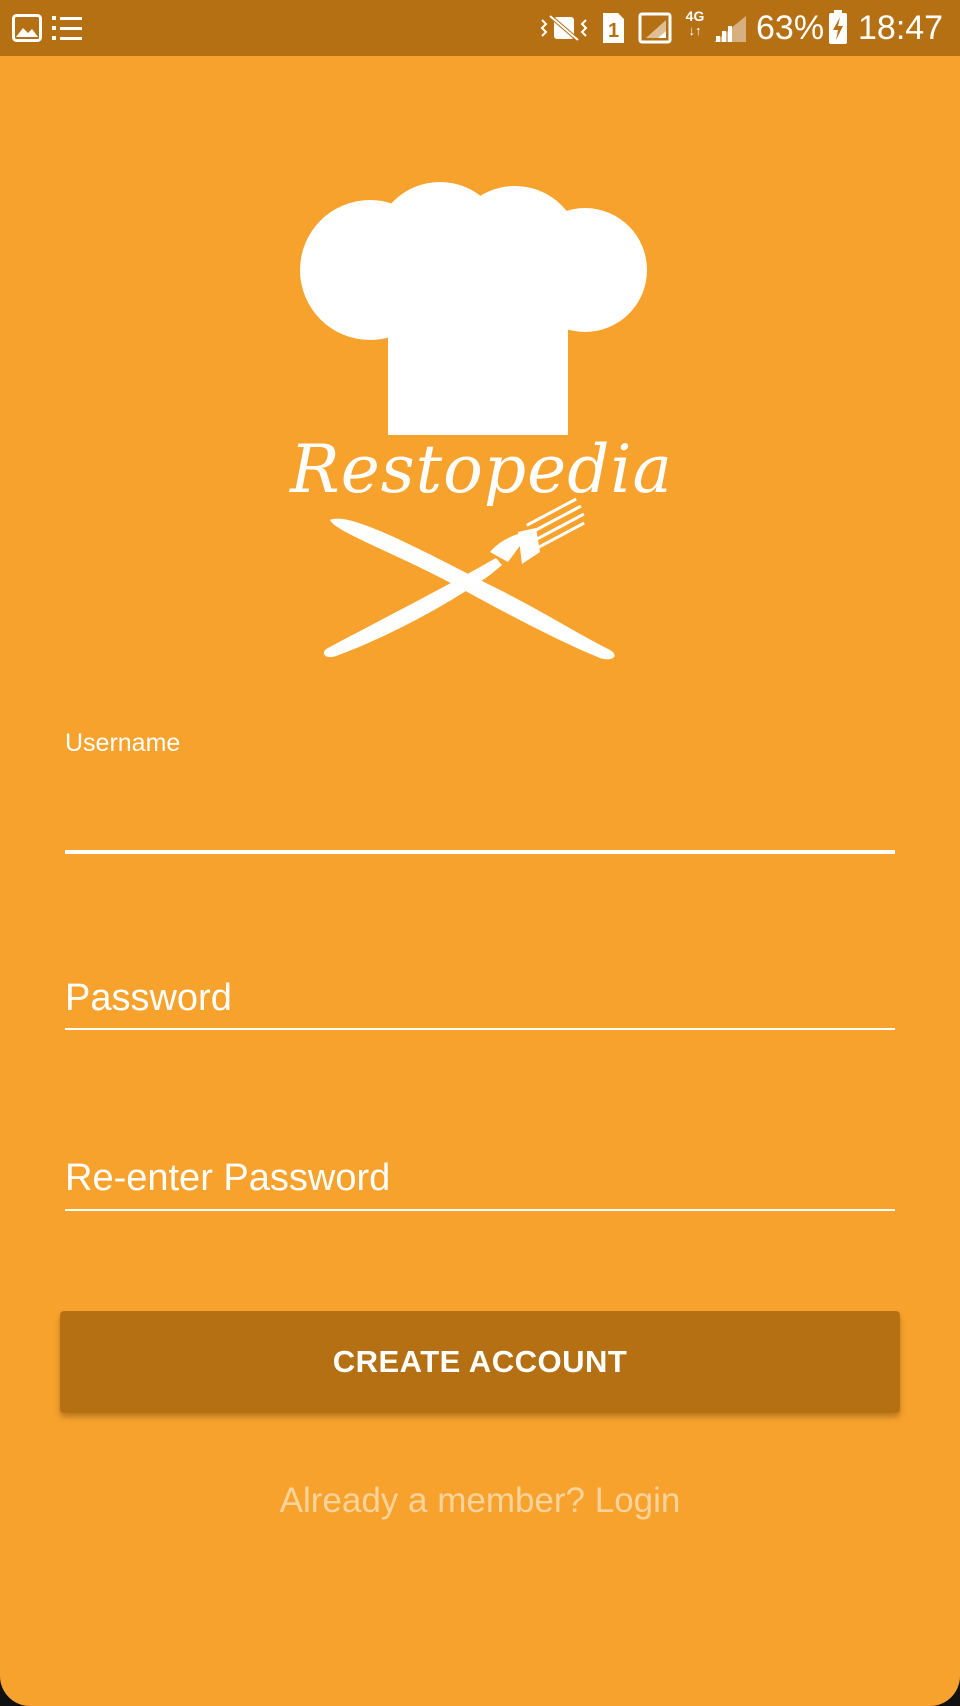 This screenshot has width=960, height=1706. I want to click on username-underline, so click(480, 852).